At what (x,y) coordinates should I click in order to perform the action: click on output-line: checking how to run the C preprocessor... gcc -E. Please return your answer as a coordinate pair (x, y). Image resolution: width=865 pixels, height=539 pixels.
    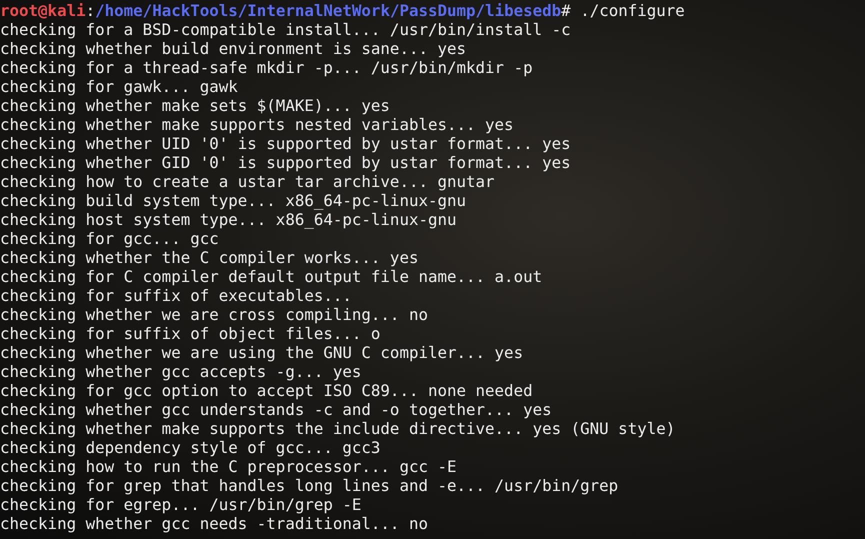
    Looking at the image, I should click on (228, 466).